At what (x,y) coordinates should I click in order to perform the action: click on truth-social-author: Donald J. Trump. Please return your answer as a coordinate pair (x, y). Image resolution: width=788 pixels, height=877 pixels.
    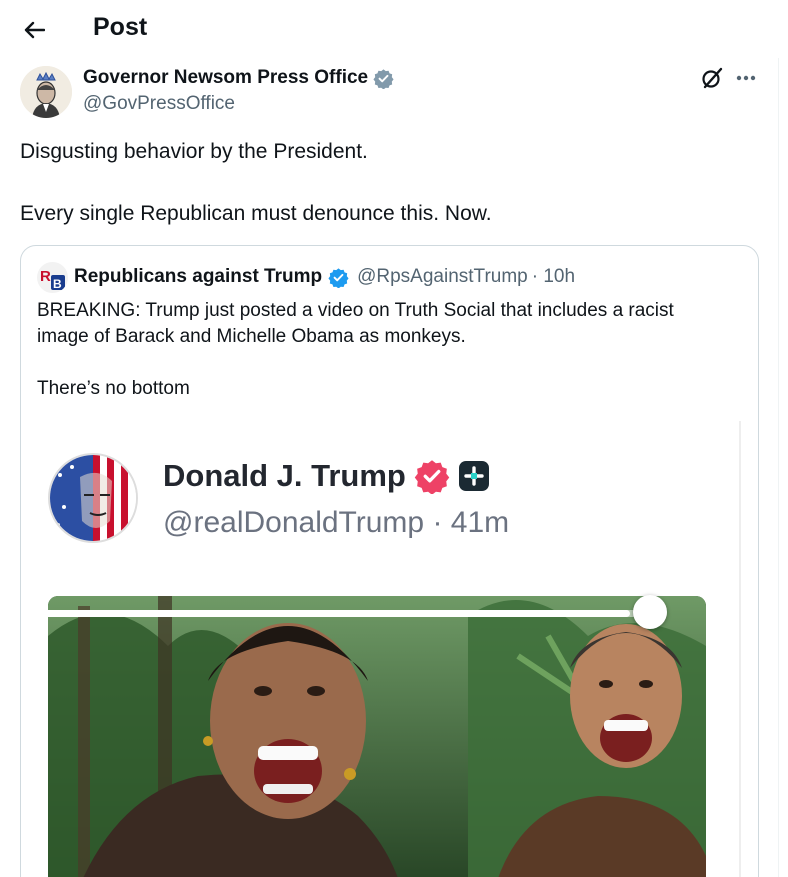
    Looking at the image, I should click on (326, 476).